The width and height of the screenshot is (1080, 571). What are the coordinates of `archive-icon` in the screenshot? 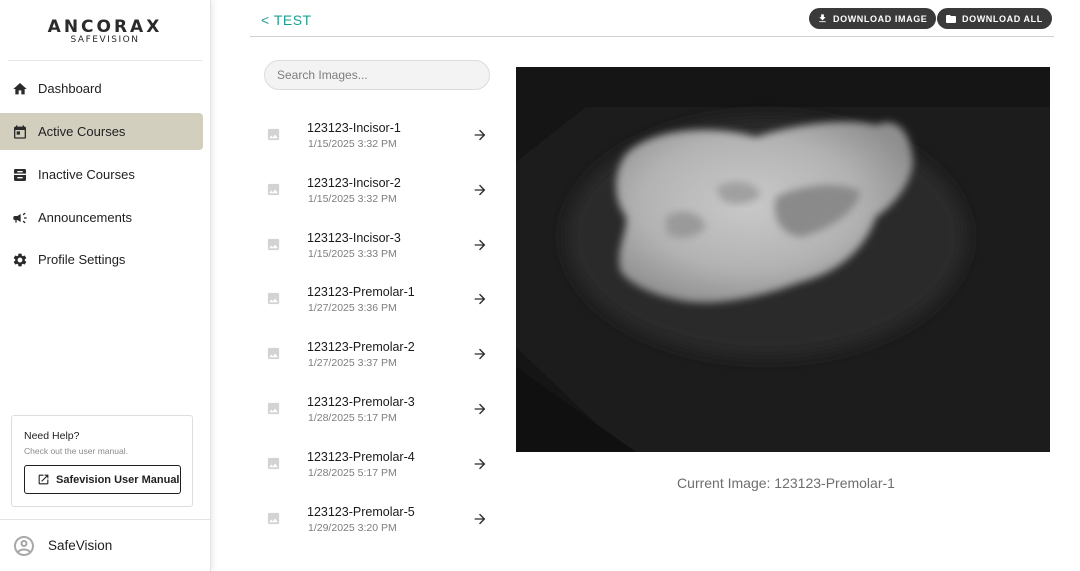 It's located at (20, 175).